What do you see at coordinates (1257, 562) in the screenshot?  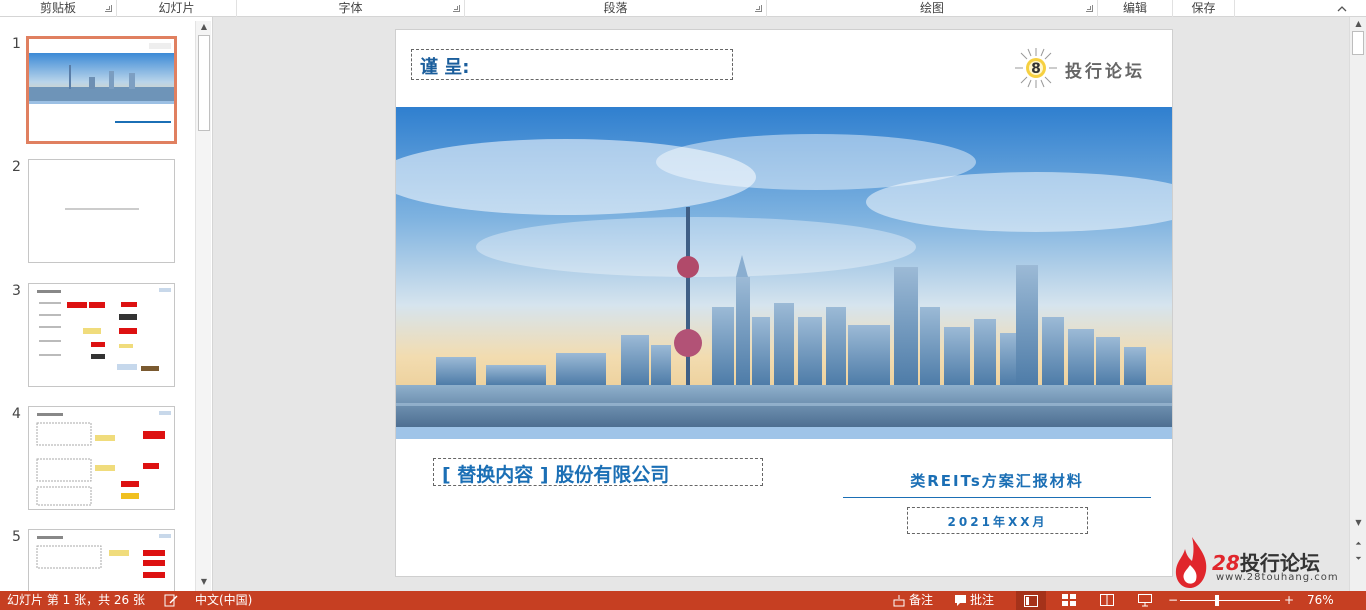 I see `site-watermark: 28投行论坛 www.28touhang.com` at bounding box center [1257, 562].